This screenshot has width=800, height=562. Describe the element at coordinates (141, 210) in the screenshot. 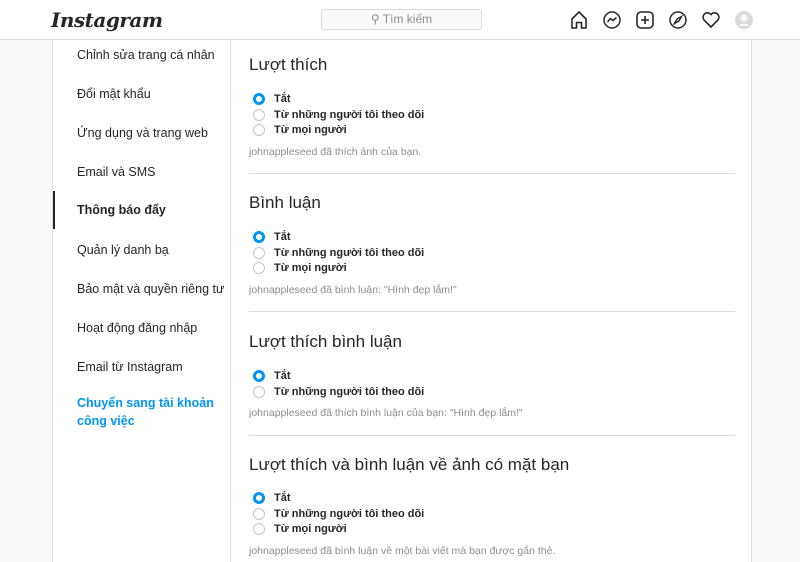

I see `sidebar-item-push-notifications: Thông báo đẩy` at that location.